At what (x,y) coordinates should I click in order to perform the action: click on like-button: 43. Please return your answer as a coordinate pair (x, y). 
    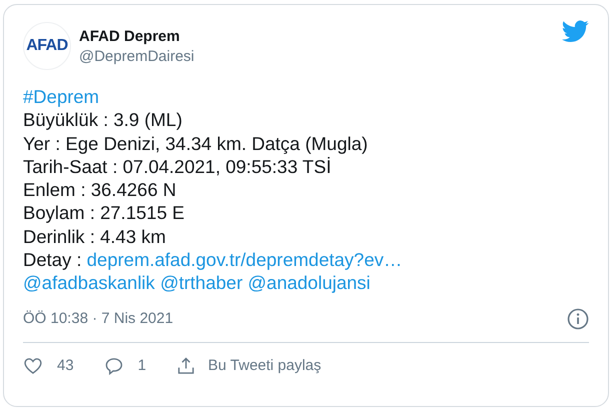
    Looking at the image, I should click on (48, 366).